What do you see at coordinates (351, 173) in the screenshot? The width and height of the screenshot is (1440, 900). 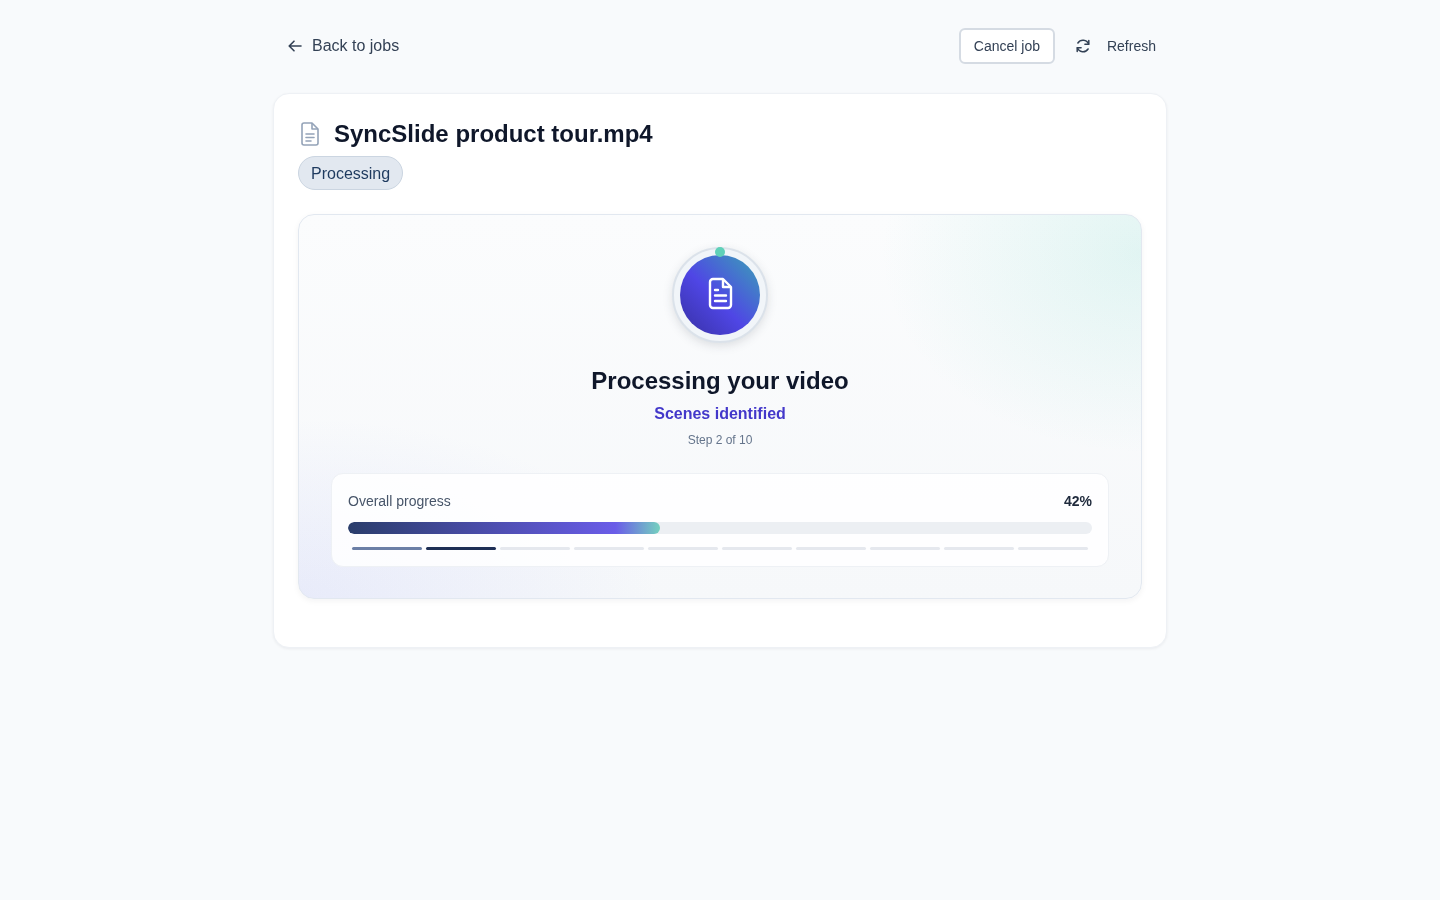 I see `status-badge: Processing` at bounding box center [351, 173].